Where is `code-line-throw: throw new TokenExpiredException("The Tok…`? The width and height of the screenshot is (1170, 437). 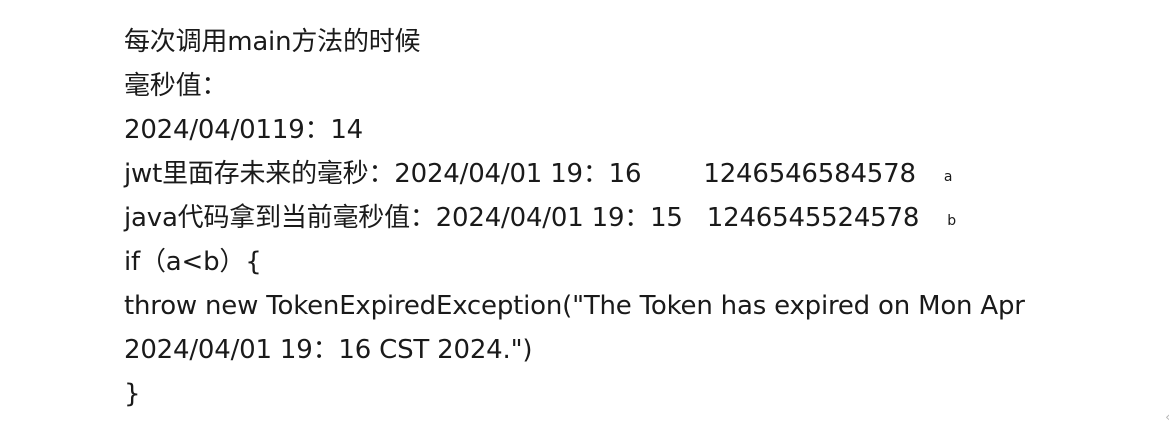 code-line-throw: throw new TokenExpiredException("The Tok… is located at coordinates (574, 306).